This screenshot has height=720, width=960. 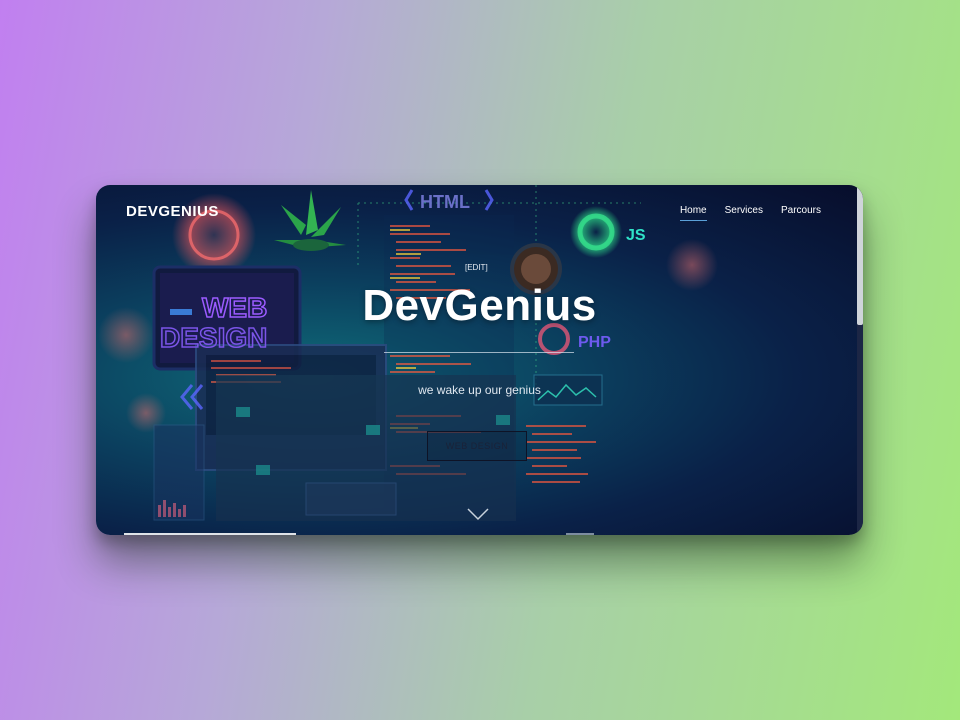 What do you see at coordinates (310, 220) in the screenshot?
I see `plant-illustration` at bounding box center [310, 220].